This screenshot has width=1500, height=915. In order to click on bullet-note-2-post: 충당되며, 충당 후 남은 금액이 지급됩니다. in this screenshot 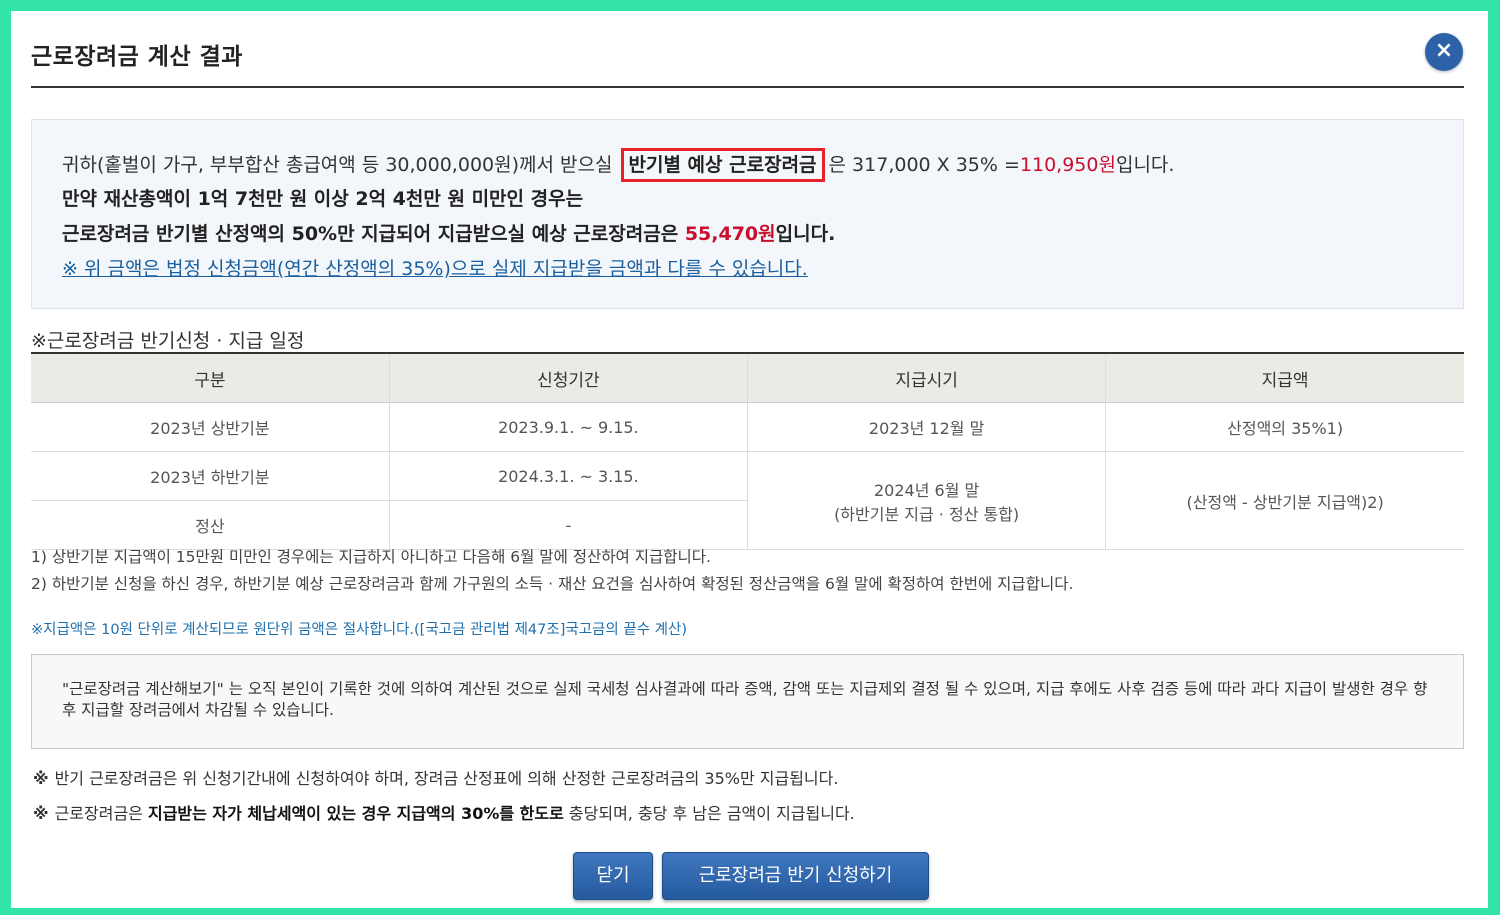, I will do `click(709, 813)`.